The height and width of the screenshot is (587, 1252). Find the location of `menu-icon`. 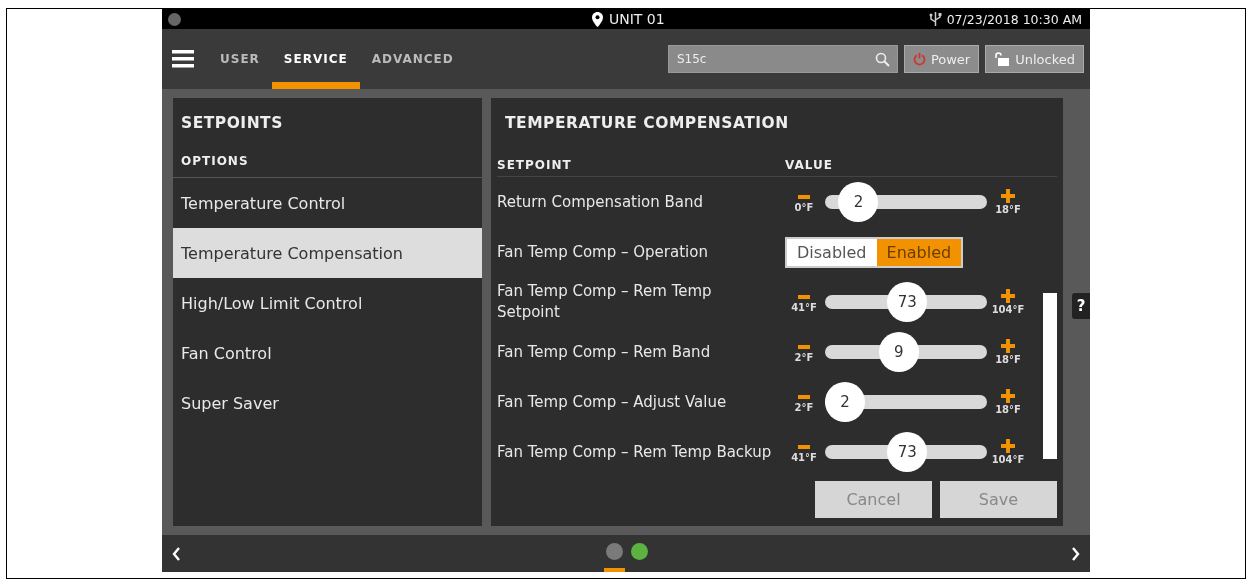

menu-icon is located at coordinates (183, 59).